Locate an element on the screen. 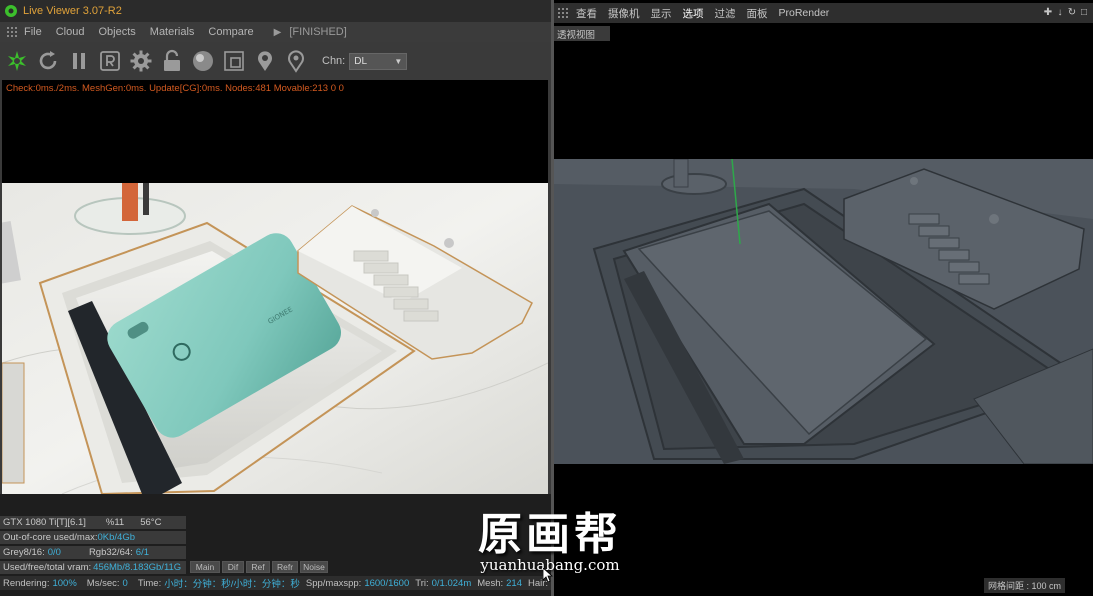 This screenshot has width=1093, height=596. menu-cameras: 摄像机 is located at coordinates (624, 13).